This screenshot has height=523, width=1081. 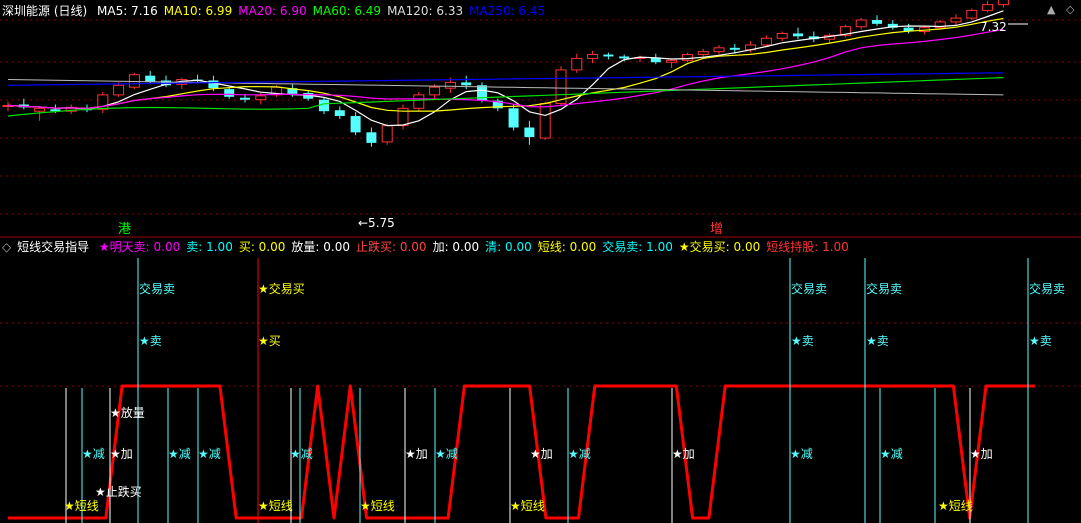 What do you see at coordinates (716, 229) in the screenshot?
I see `event-marker: 增` at bounding box center [716, 229].